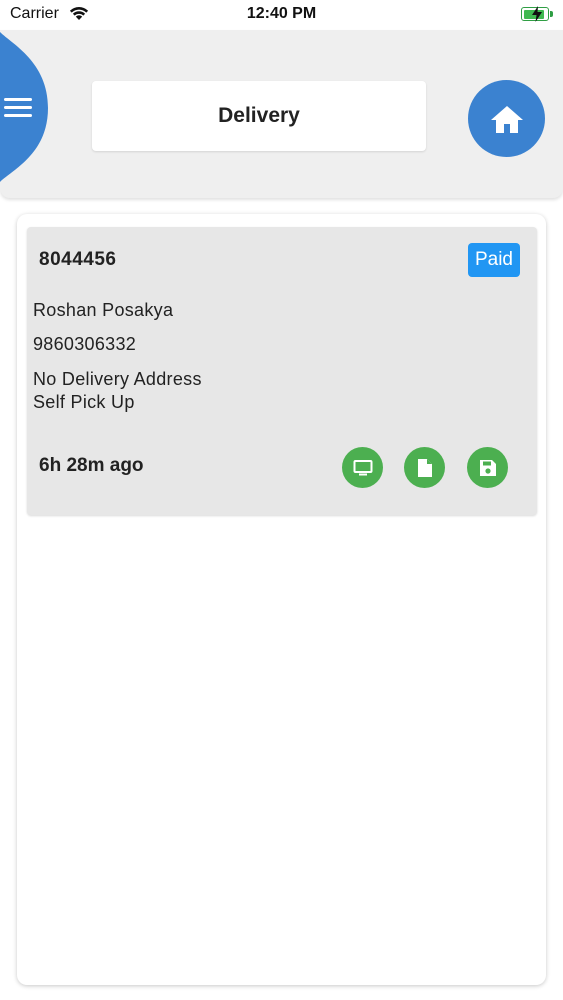 The height and width of the screenshot is (1000, 563). I want to click on clock: 12:40 PM, so click(281, 13).